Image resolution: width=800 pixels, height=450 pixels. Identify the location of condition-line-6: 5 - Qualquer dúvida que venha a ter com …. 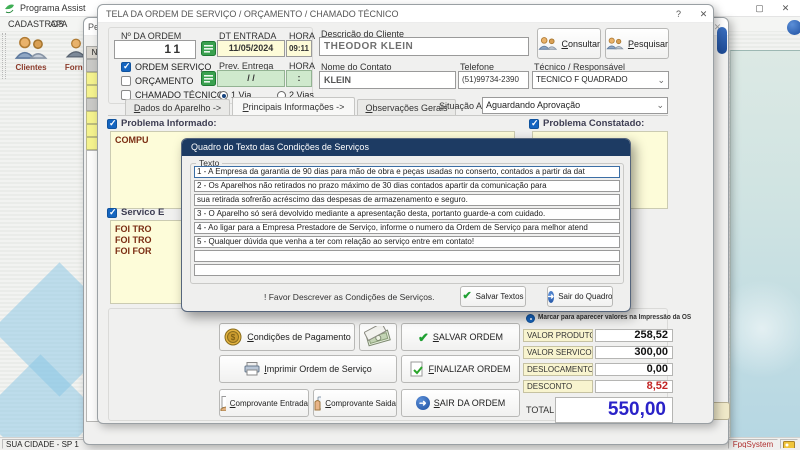
(407, 242).